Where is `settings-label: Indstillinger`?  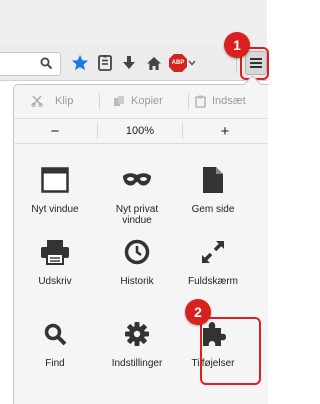 settings-label: Indstillinger is located at coordinates (137, 363).